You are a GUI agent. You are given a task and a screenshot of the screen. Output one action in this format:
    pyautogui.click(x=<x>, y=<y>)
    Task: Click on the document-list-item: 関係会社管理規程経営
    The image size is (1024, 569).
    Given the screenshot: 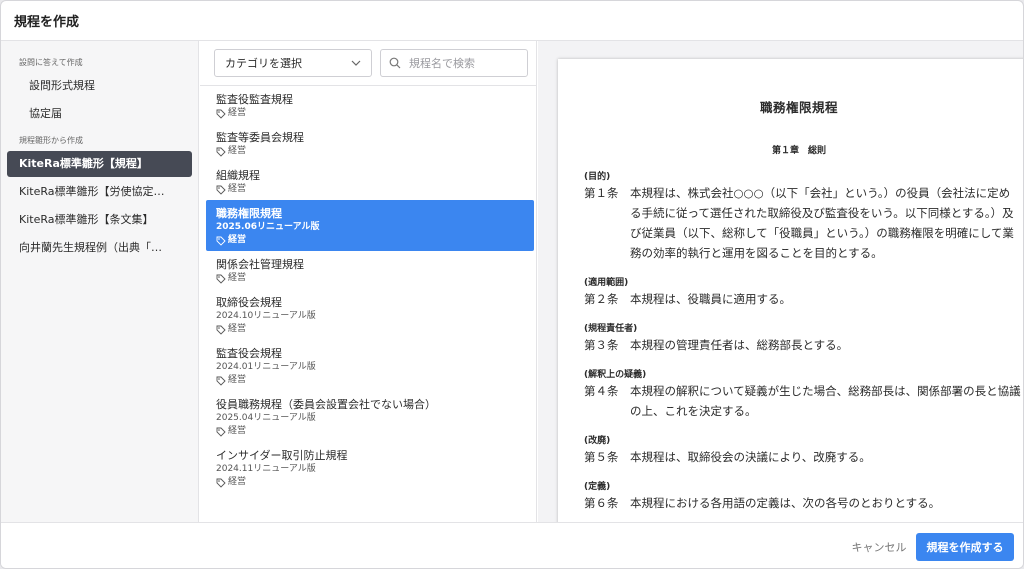 What is the action you would take?
    pyautogui.click(x=370, y=270)
    